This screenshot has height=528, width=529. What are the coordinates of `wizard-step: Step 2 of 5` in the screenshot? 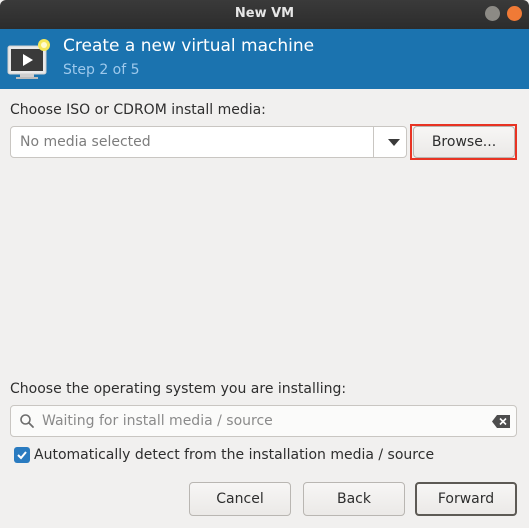 It's located at (101, 70).